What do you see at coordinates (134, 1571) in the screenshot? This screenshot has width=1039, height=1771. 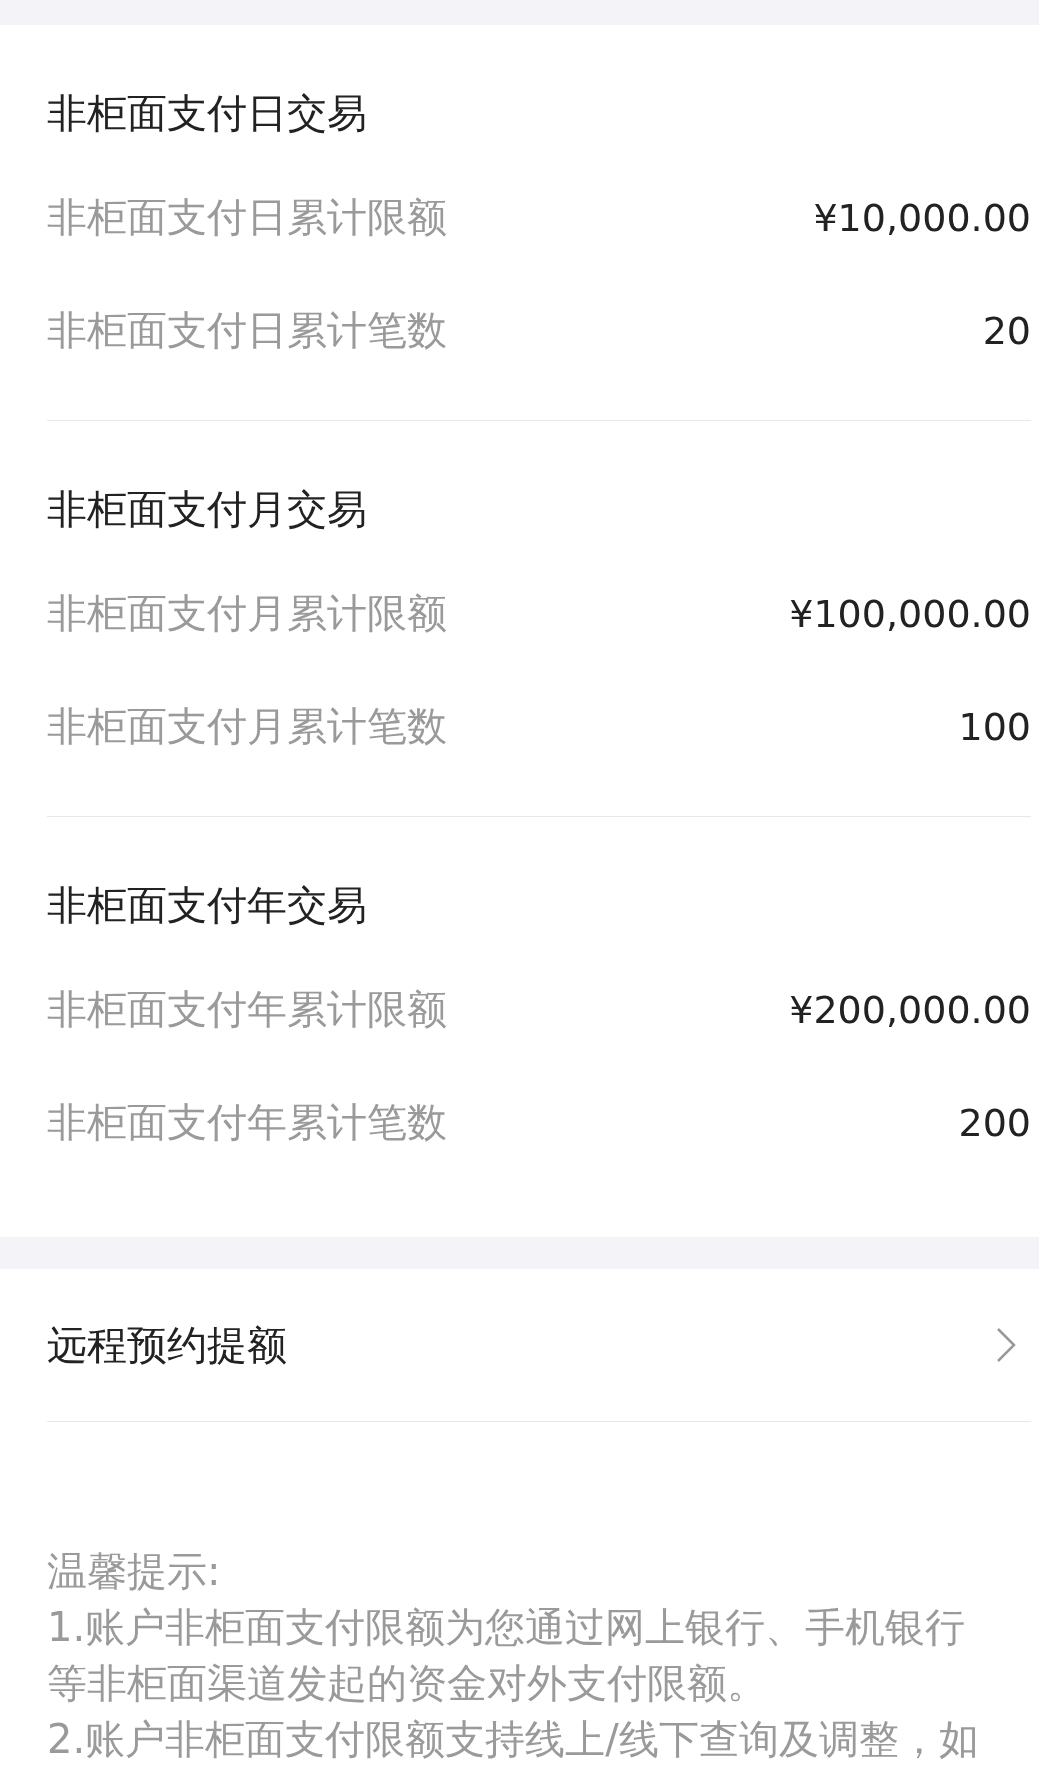 I see `tips-title: 温馨提示:` at bounding box center [134, 1571].